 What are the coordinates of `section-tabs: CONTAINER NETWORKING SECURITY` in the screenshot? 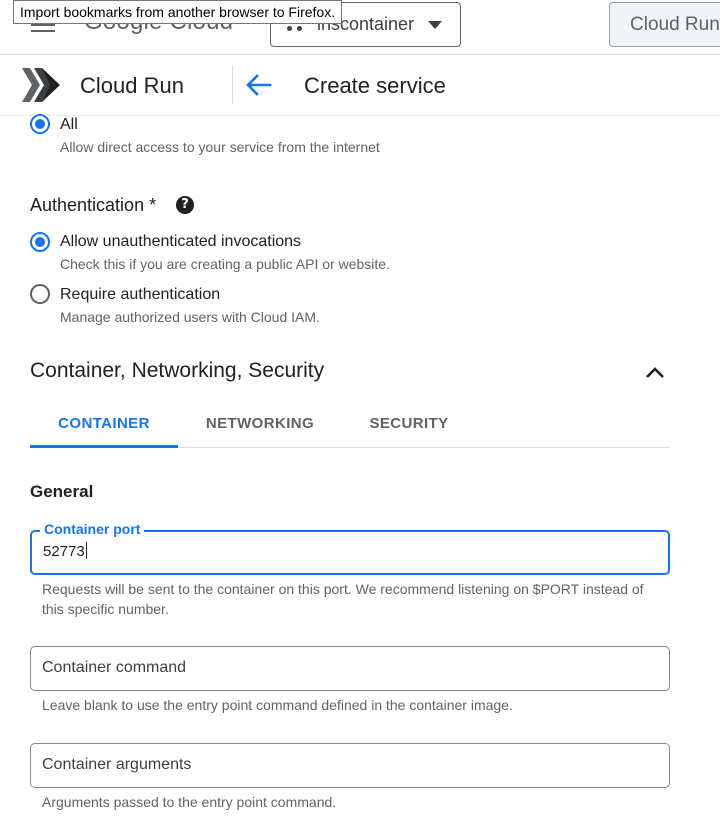 It's located at (350, 424).